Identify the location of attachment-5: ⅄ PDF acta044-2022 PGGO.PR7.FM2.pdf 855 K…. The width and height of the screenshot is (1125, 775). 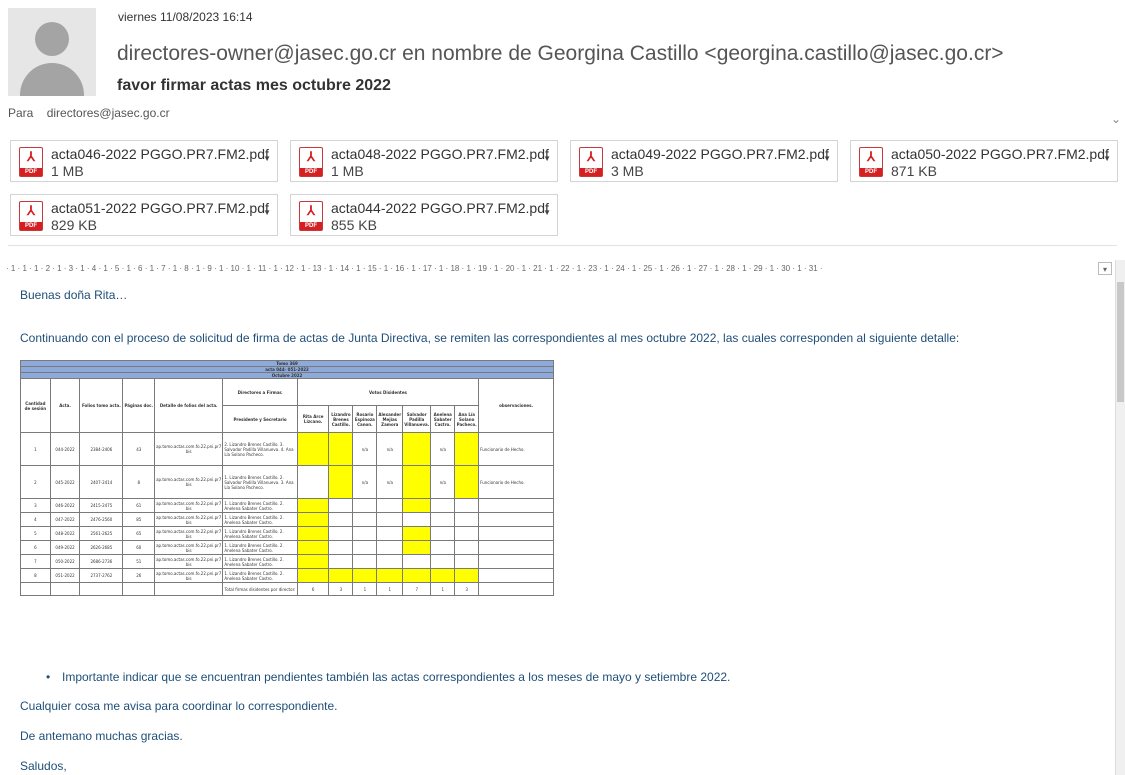
(424, 215).